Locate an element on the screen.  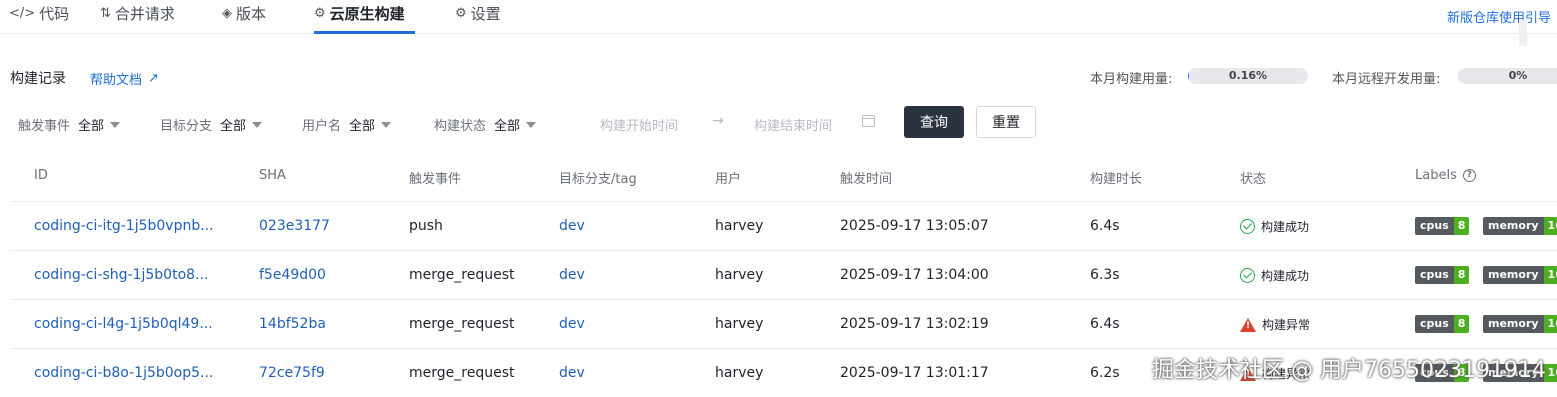
column-header-branch: 目标分支/tag is located at coordinates (598, 179).